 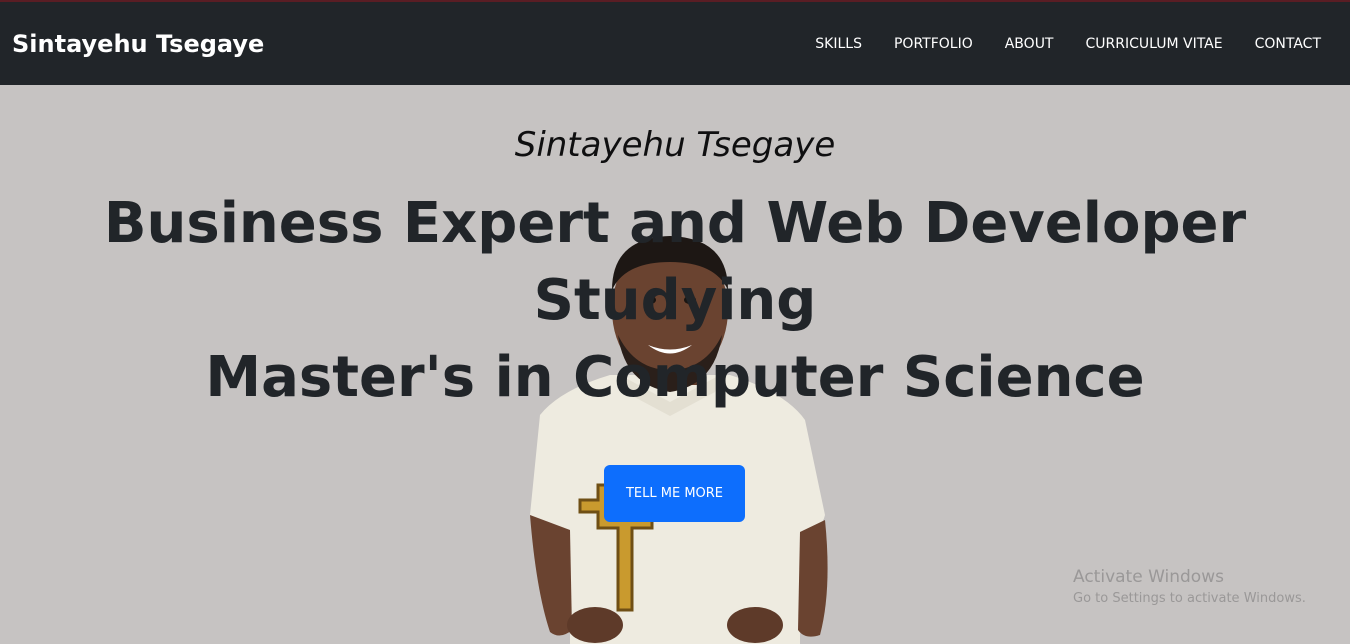 What do you see at coordinates (838, 44) in the screenshot?
I see `nav-item-skills: SKILLS` at bounding box center [838, 44].